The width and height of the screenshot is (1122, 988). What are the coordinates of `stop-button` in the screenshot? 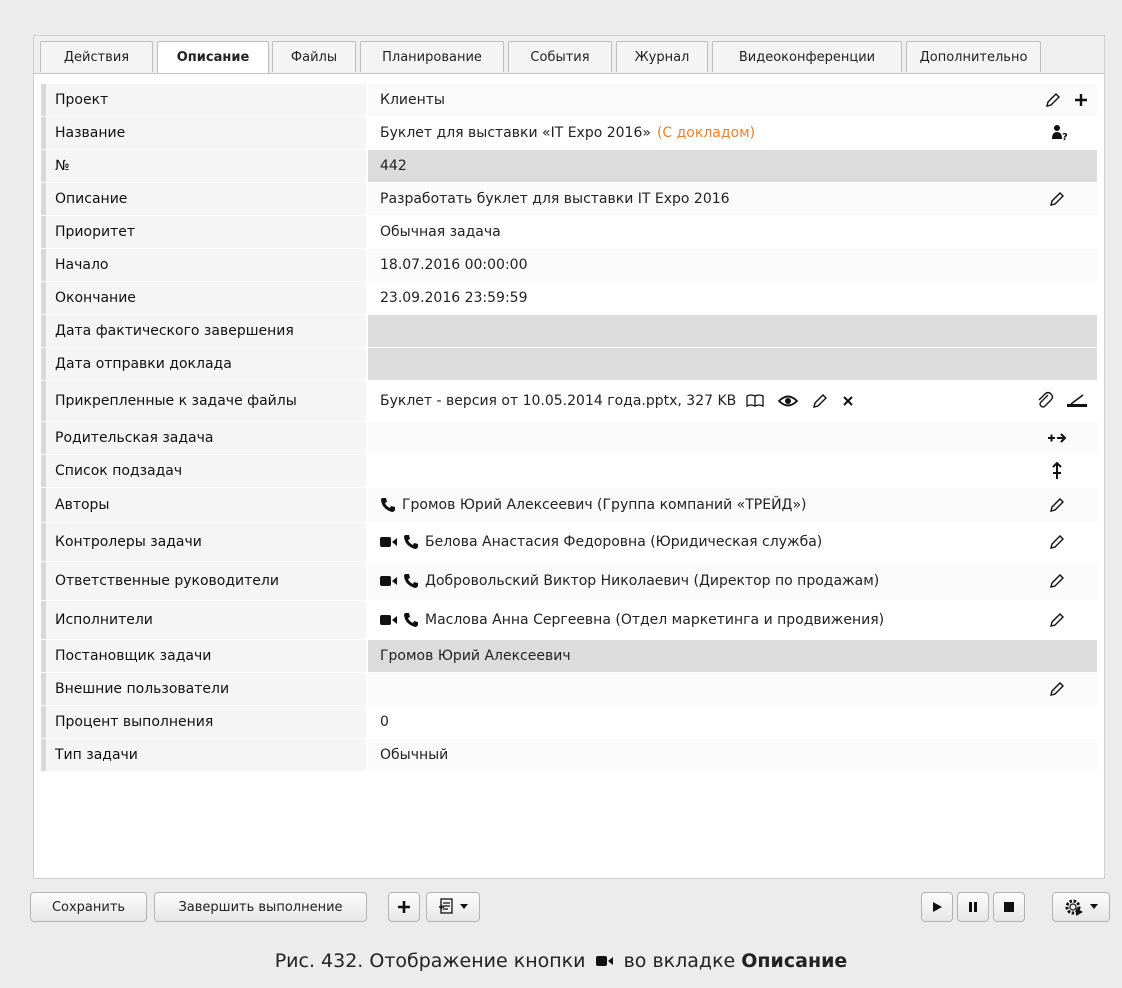 It's located at (1009, 907).